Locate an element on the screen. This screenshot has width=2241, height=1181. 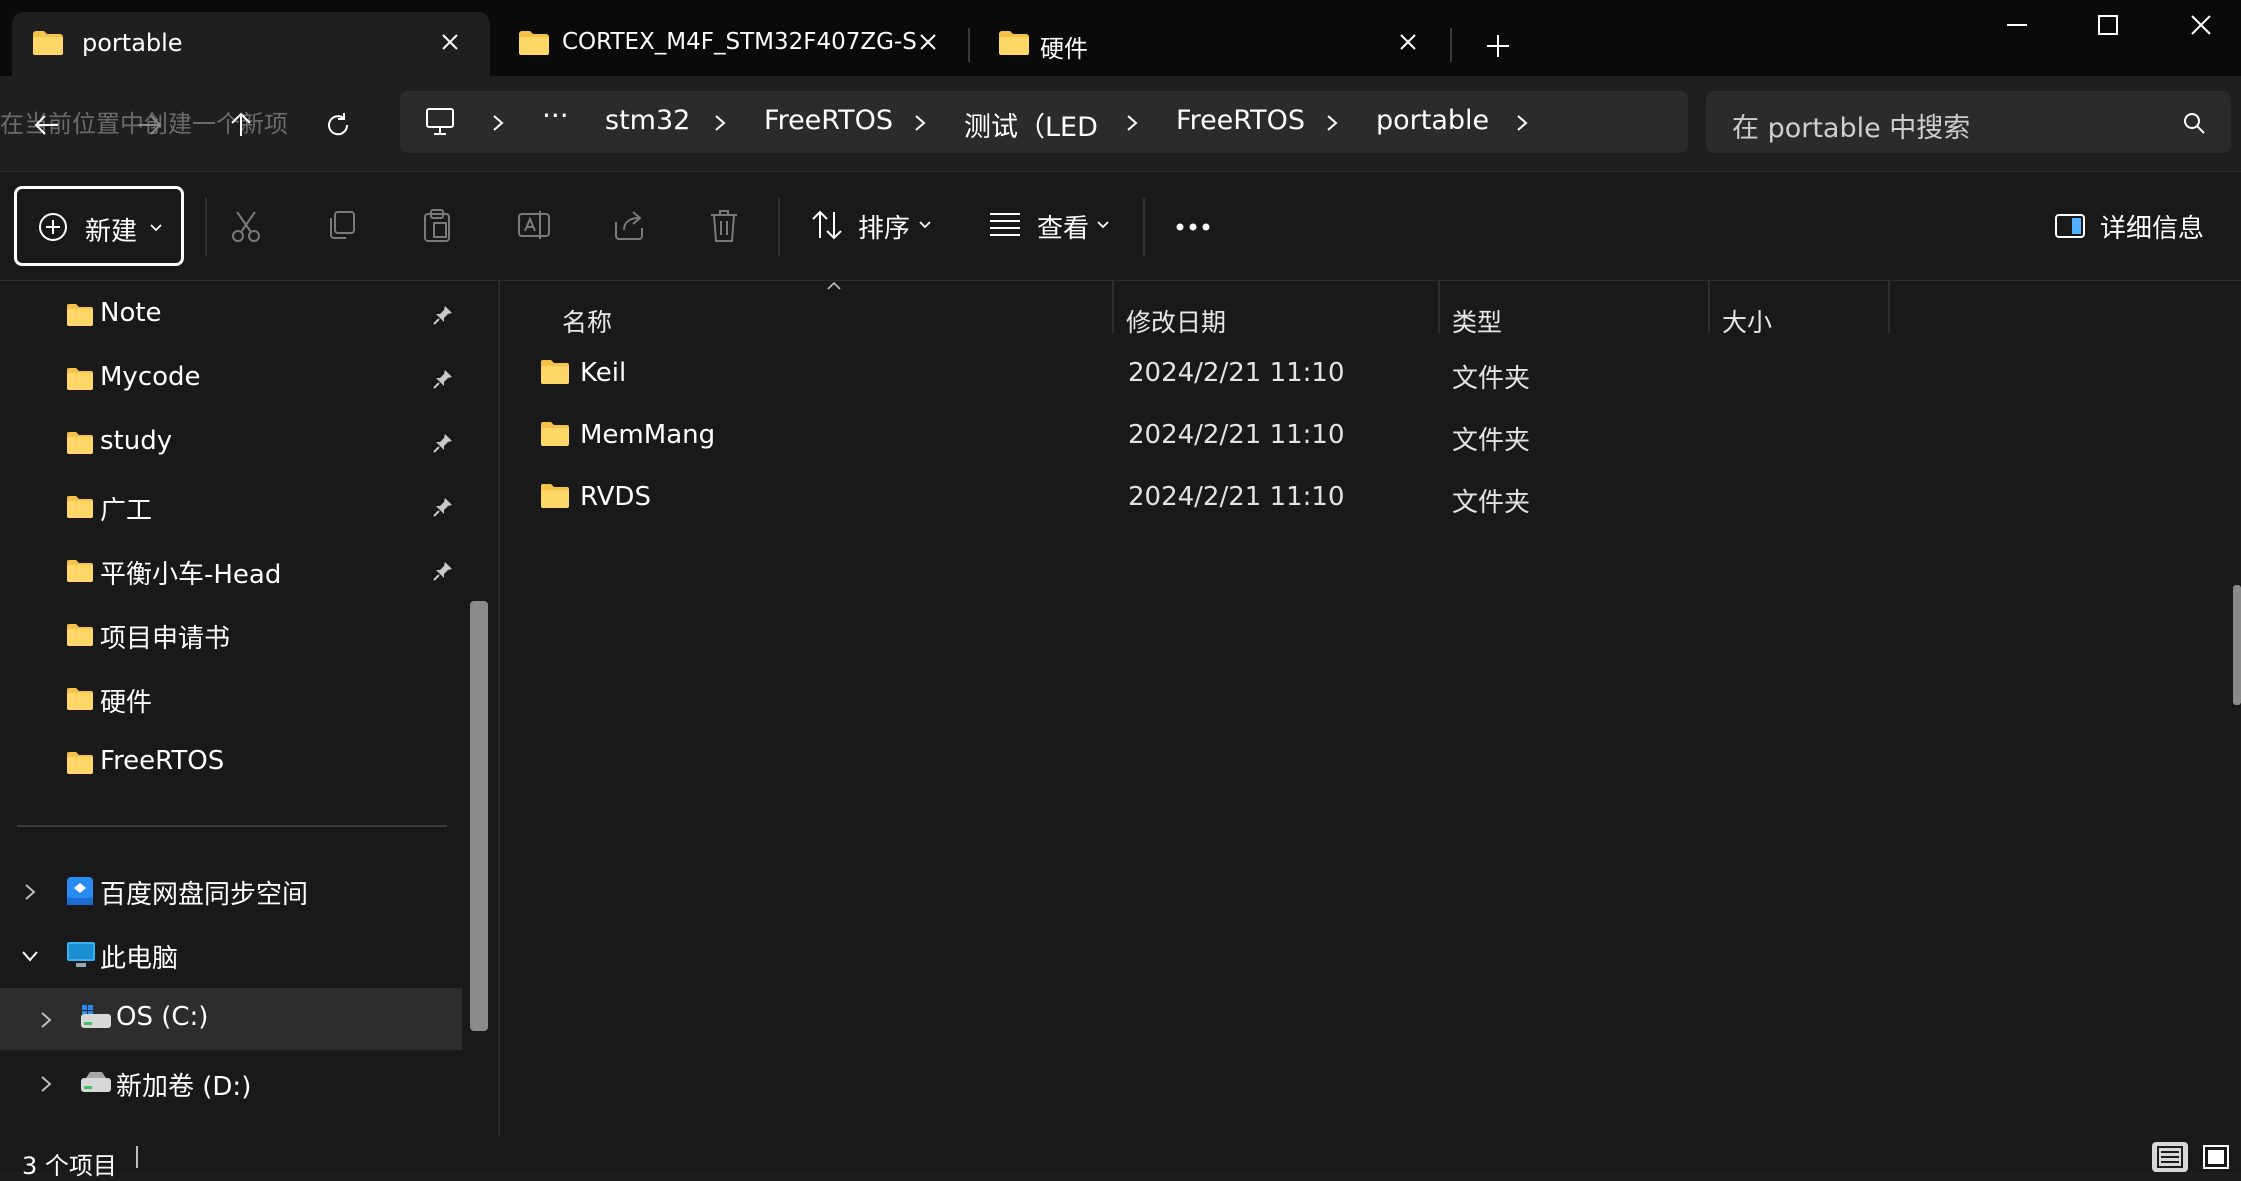
paste-icon is located at coordinates (437, 226).